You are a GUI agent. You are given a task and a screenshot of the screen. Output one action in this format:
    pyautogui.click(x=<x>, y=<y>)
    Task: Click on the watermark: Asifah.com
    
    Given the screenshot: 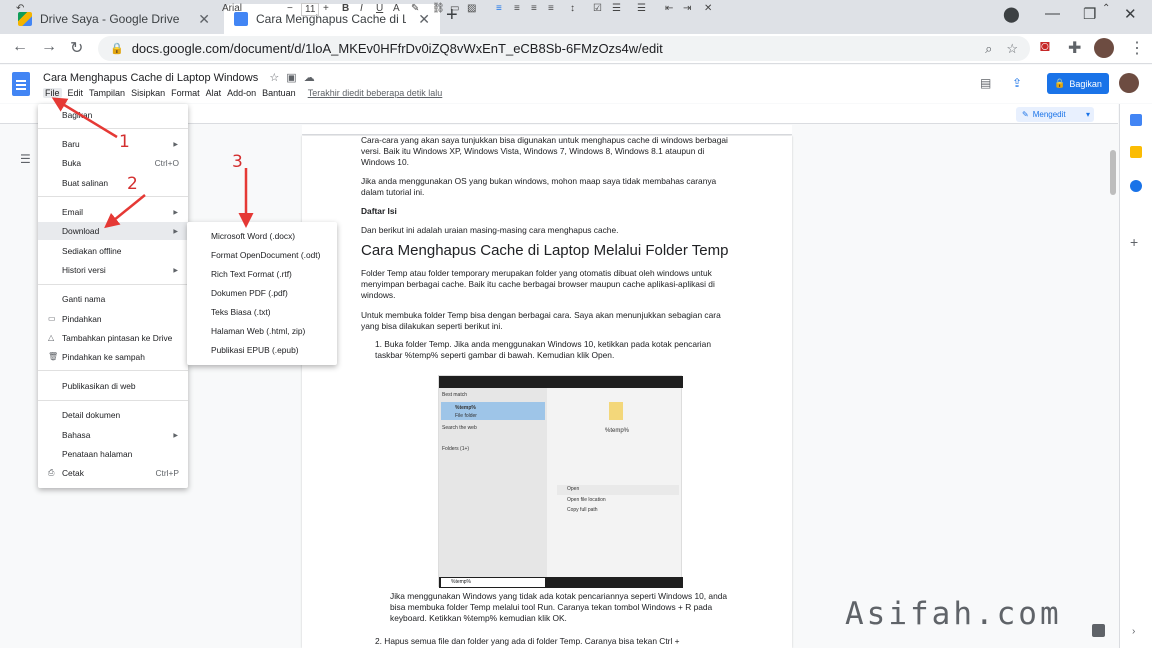 What is the action you would take?
    pyautogui.click(x=953, y=614)
    